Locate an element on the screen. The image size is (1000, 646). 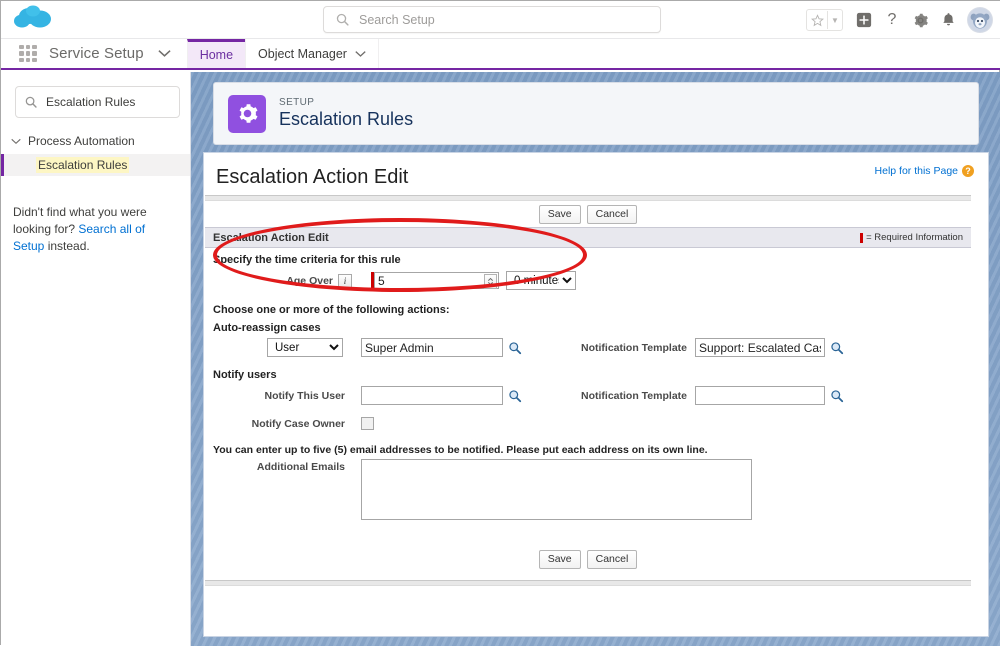
help-for-this-page-link: Help for this Page ? is located at coordinates (924, 171).